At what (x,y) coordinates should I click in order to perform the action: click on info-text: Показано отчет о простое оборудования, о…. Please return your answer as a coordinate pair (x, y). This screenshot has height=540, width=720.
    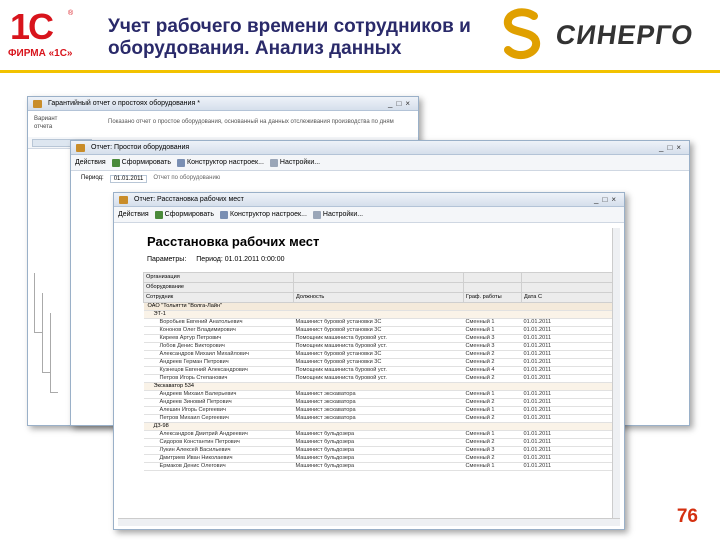
    Looking at the image, I should click on (251, 122).